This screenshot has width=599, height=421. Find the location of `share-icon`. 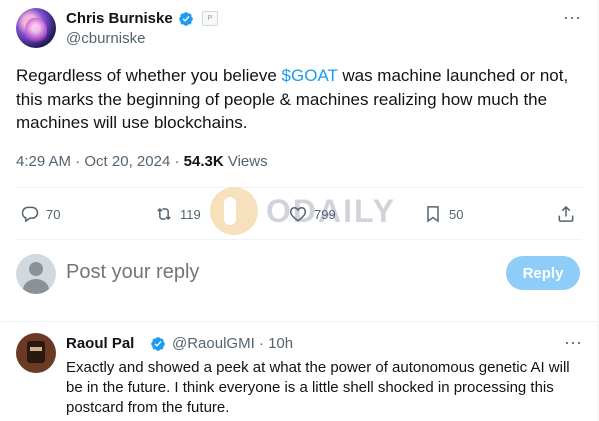

share-icon is located at coordinates (566, 213).